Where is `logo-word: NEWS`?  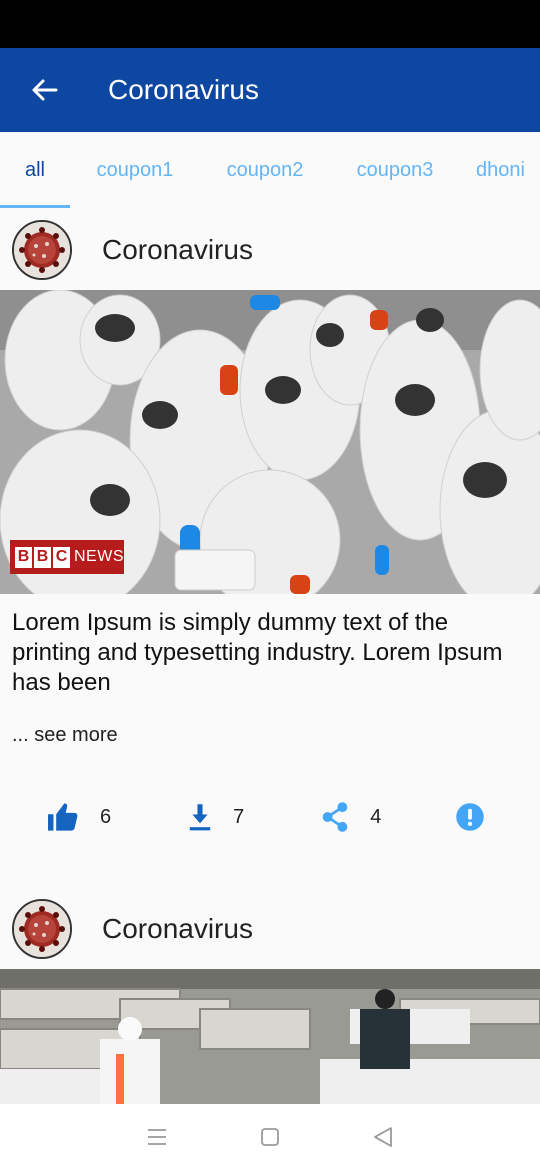 logo-word: NEWS is located at coordinates (99, 556).